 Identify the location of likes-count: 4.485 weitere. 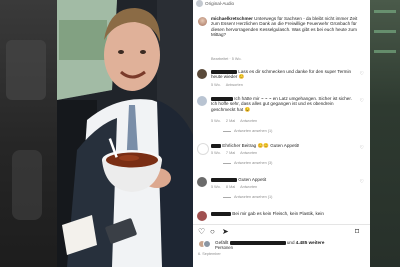
(310, 242).